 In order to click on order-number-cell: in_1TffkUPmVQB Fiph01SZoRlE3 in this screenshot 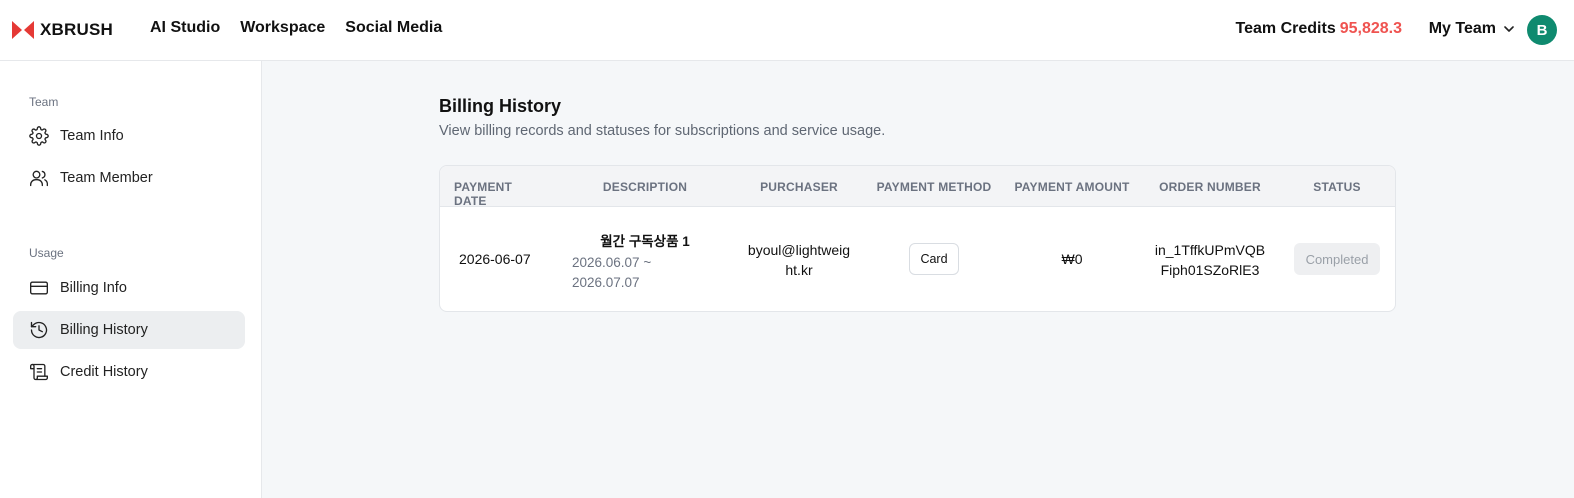, I will do `click(1210, 260)`.